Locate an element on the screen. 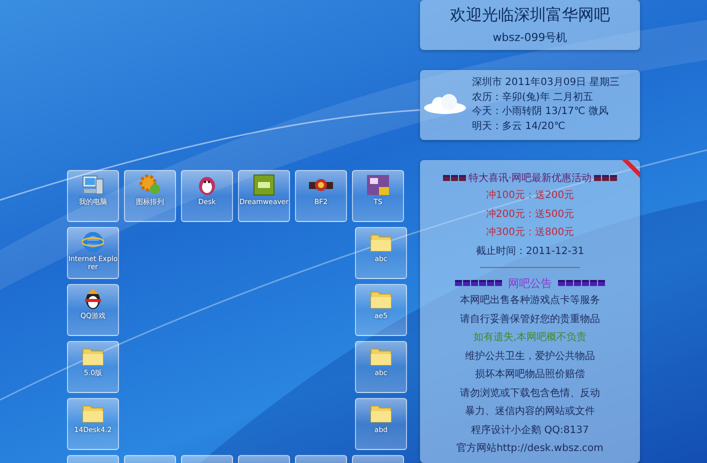 This screenshot has width=707, height=463. notice-text: 本网吧出售各种游戏点卡等服务 is located at coordinates (530, 301).